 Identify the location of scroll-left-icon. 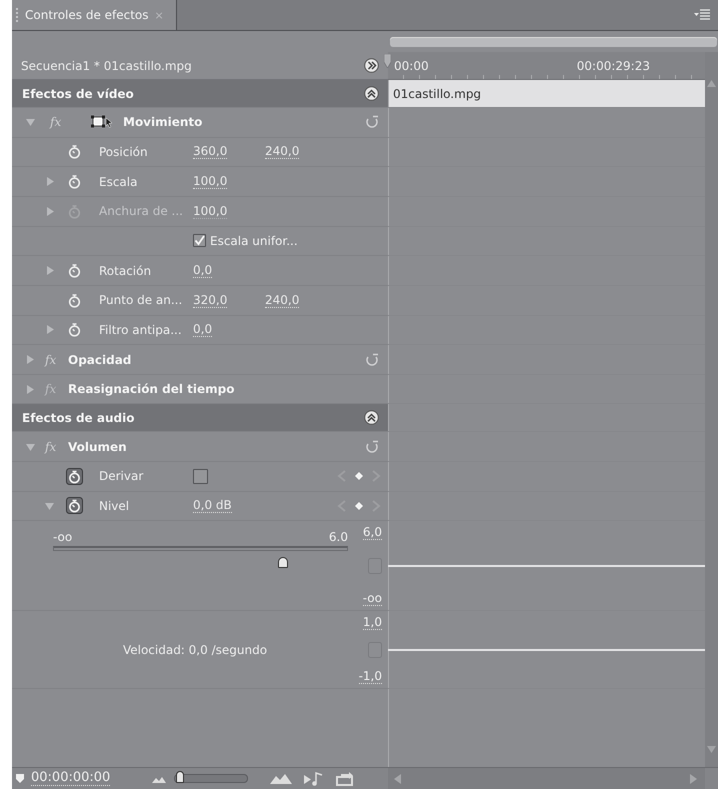
(397, 779).